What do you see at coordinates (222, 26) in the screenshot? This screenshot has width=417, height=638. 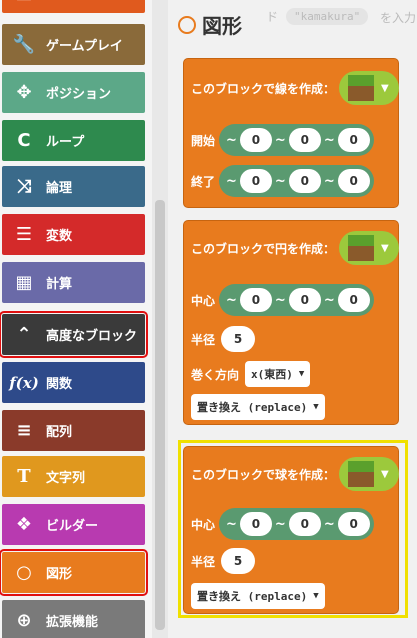 I see `flyout-title: 図形` at bounding box center [222, 26].